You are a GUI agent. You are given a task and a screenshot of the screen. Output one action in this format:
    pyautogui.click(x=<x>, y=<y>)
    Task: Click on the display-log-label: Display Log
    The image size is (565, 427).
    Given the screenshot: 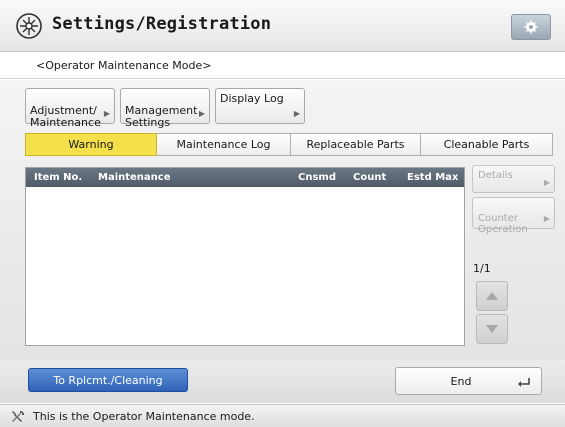 What is the action you would take?
    pyautogui.click(x=252, y=98)
    